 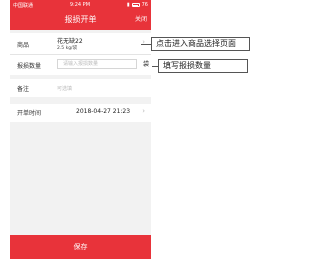 I want to click on quantity-callout: 填写报损数量, so click(x=203, y=66).